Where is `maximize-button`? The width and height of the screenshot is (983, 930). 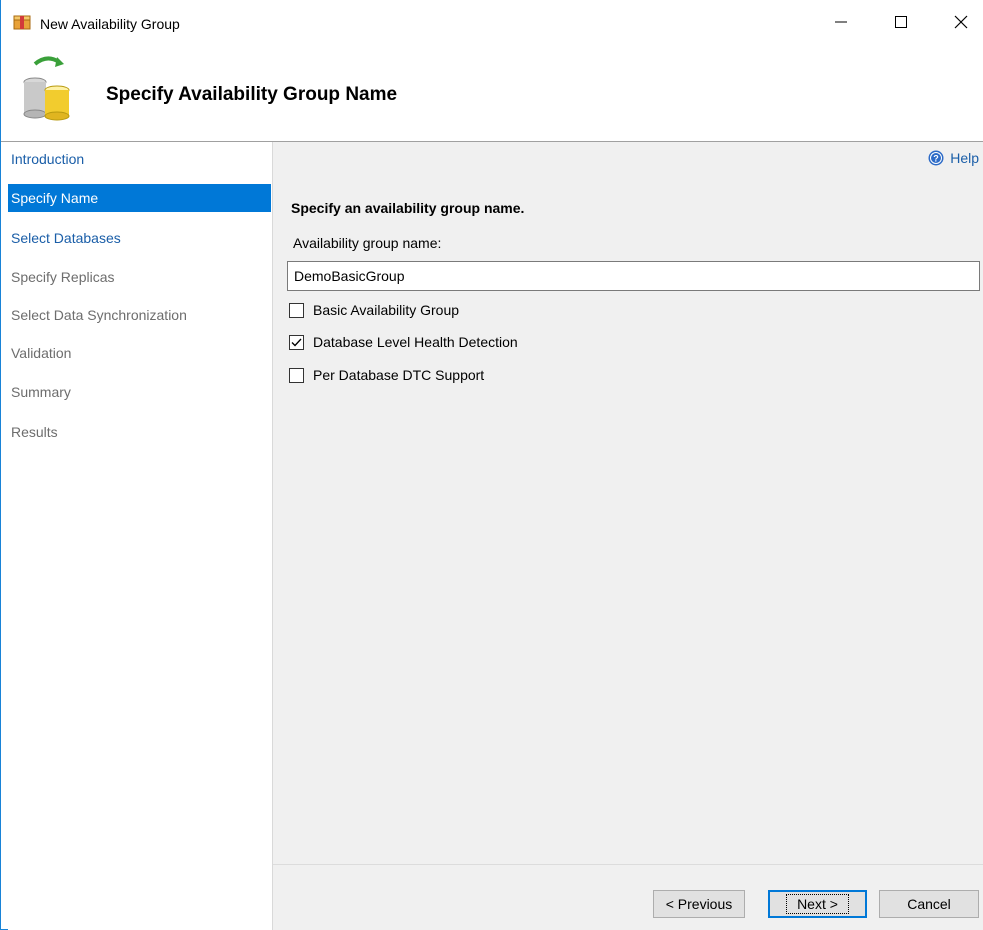
maximize-button is located at coordinates (901, 22).